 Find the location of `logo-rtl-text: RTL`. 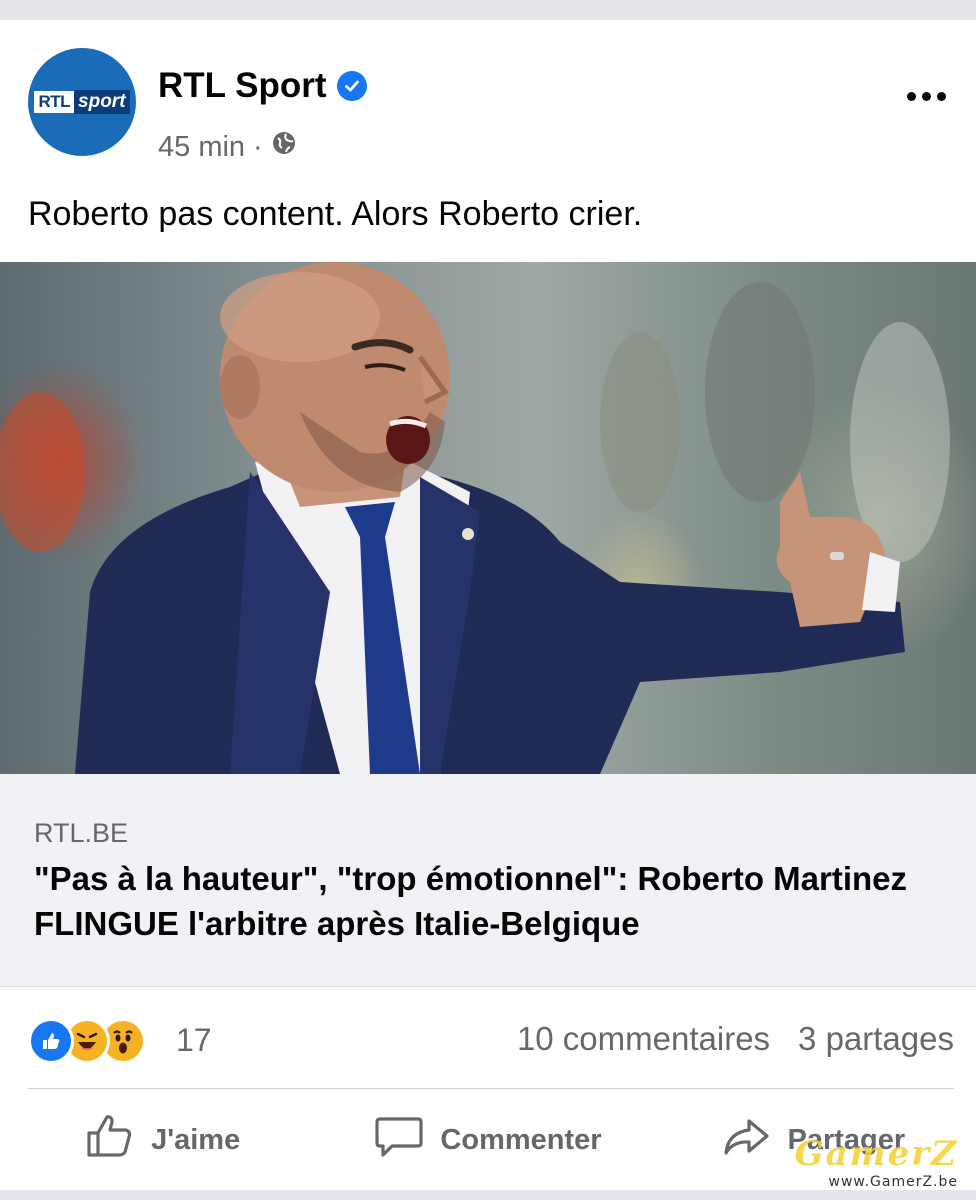

logo-rtl-text: RTL is located at coordinates (54, 102).